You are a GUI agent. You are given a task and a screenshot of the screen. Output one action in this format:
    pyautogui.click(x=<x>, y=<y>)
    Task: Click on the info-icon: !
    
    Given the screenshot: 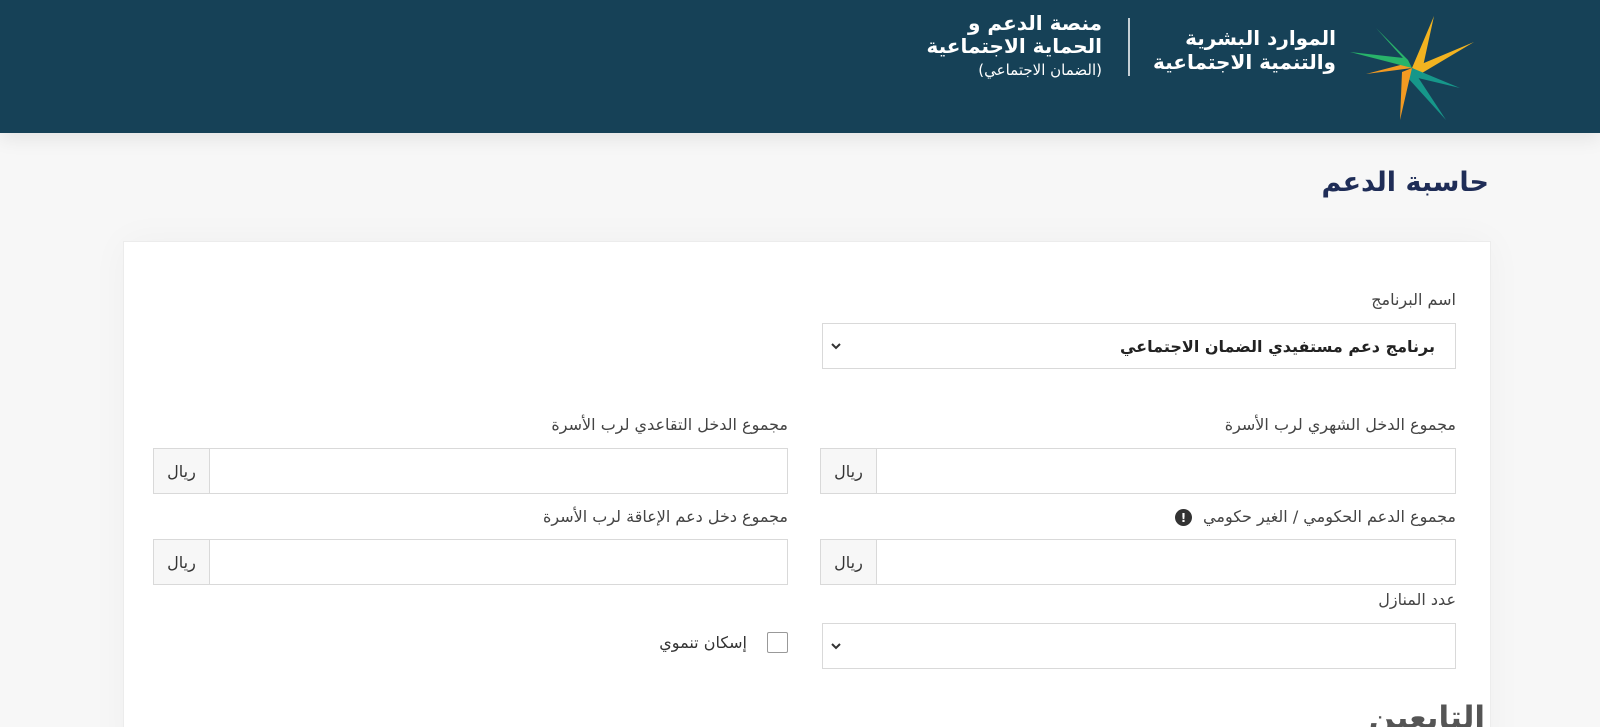 What is the action you would take?
    pyautogui.click(x=1183, y=517)
    